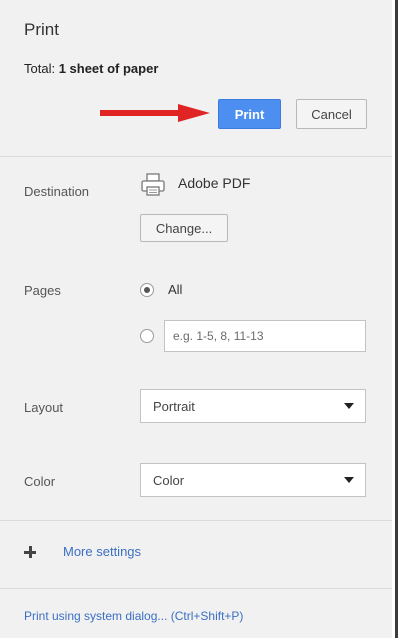  Describe the element at coordinates (30, 552) in the screenshot. I see `plus-icon` at that location.